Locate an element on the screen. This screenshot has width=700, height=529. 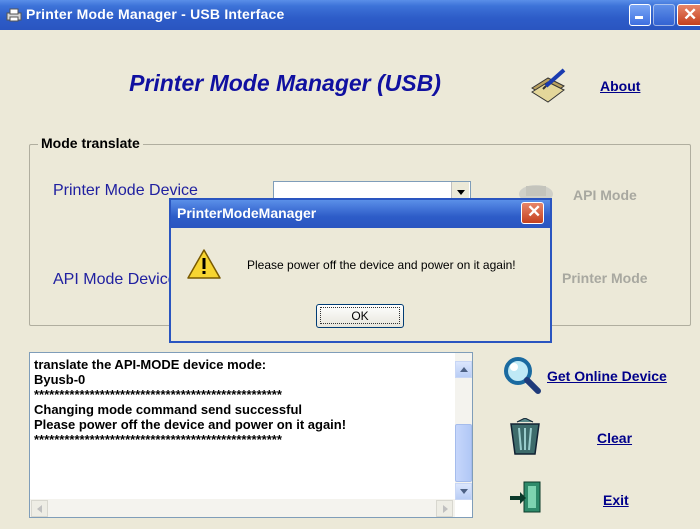
trash-can-icon is located at coordinates (525, 439).